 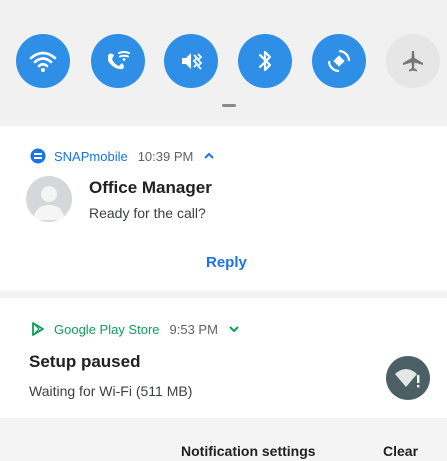 I want to click on wifi-tile, so click(x=43, y=61).